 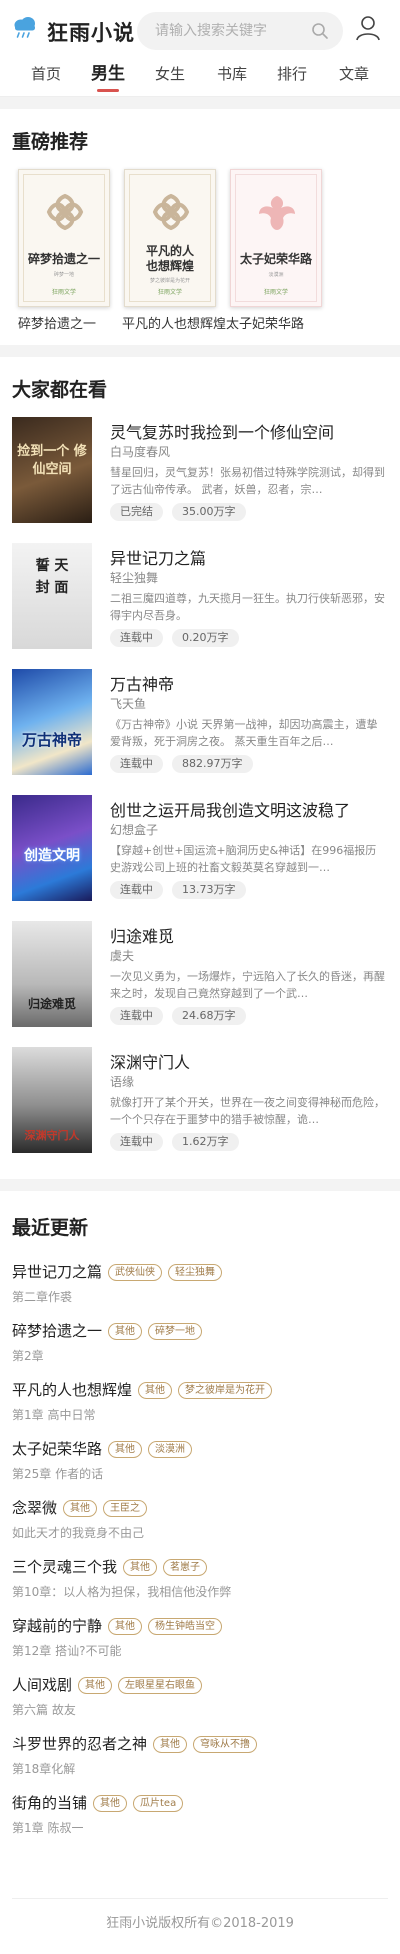 I want to click on author-tag: 碎梦一地, so click(x=175, y=1331).